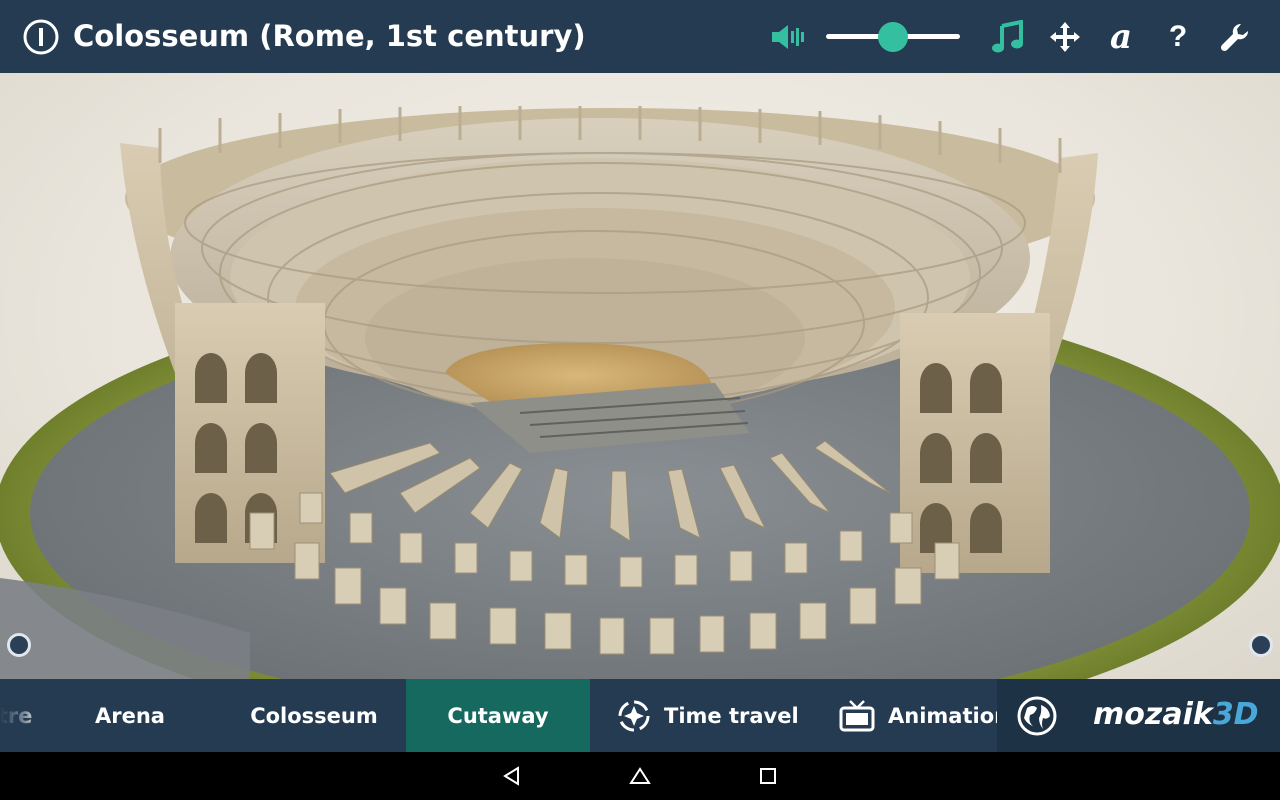 The image size is (1280, 800). I want to click on tab-theatre: tre, so click(25, 715).